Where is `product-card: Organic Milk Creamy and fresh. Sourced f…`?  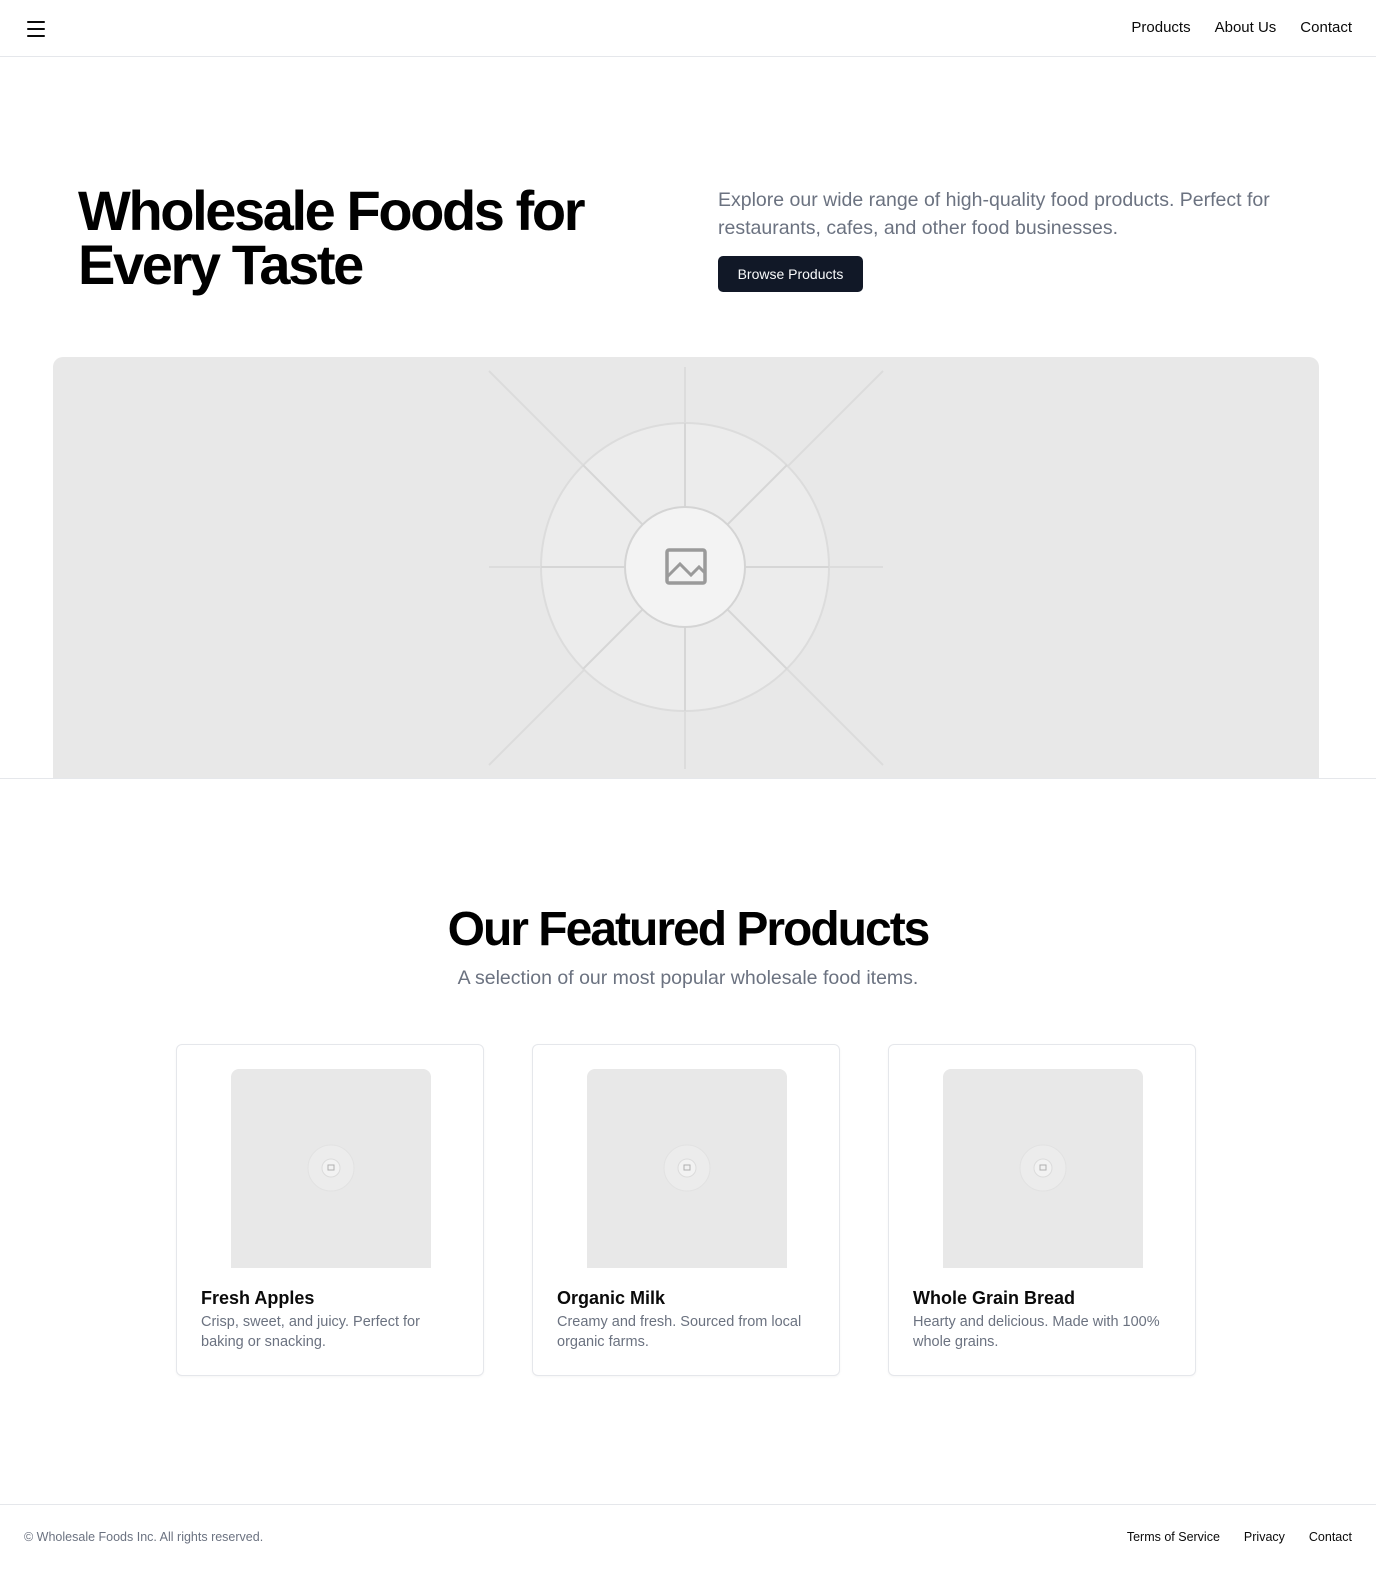 product-card: Organic Milk Creamy and fresh. Sourced f… is located at coordinates (686, 1210).